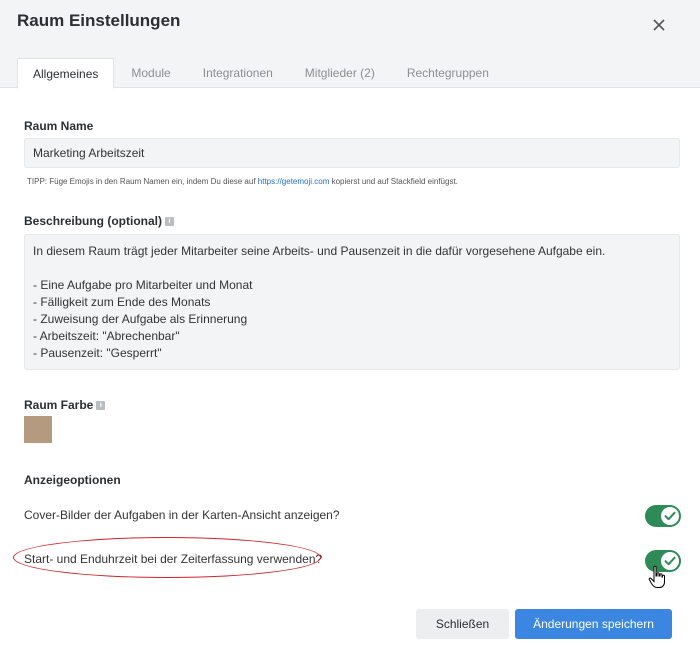 Image resolution: width=700 pixels, height=646 pixels. What do you see at coordinates (72, 480) in the screenshot?
I see `display-options-label: Anzeigeoptionen` at bounding box center [72, 480].